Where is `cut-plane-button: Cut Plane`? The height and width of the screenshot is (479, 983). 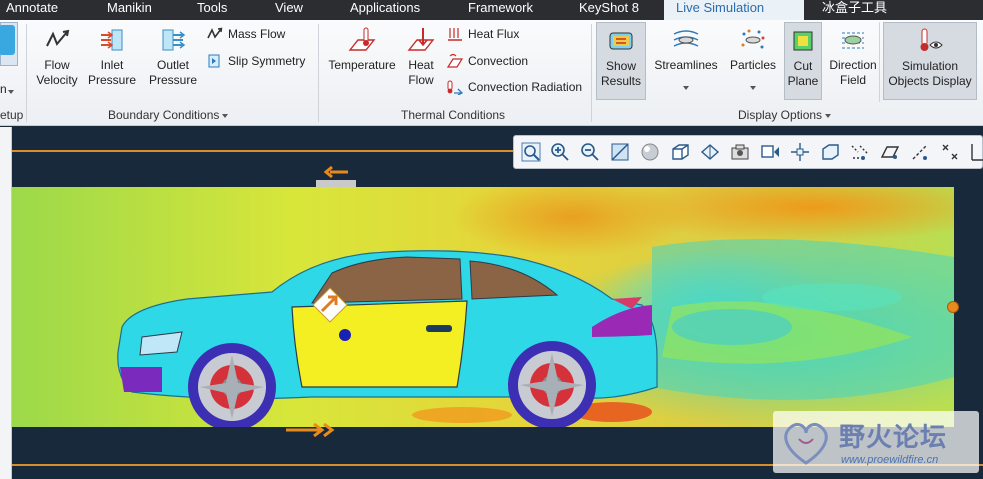 cut-plane-button: Cut Plane is located at coordinates (803, 61).